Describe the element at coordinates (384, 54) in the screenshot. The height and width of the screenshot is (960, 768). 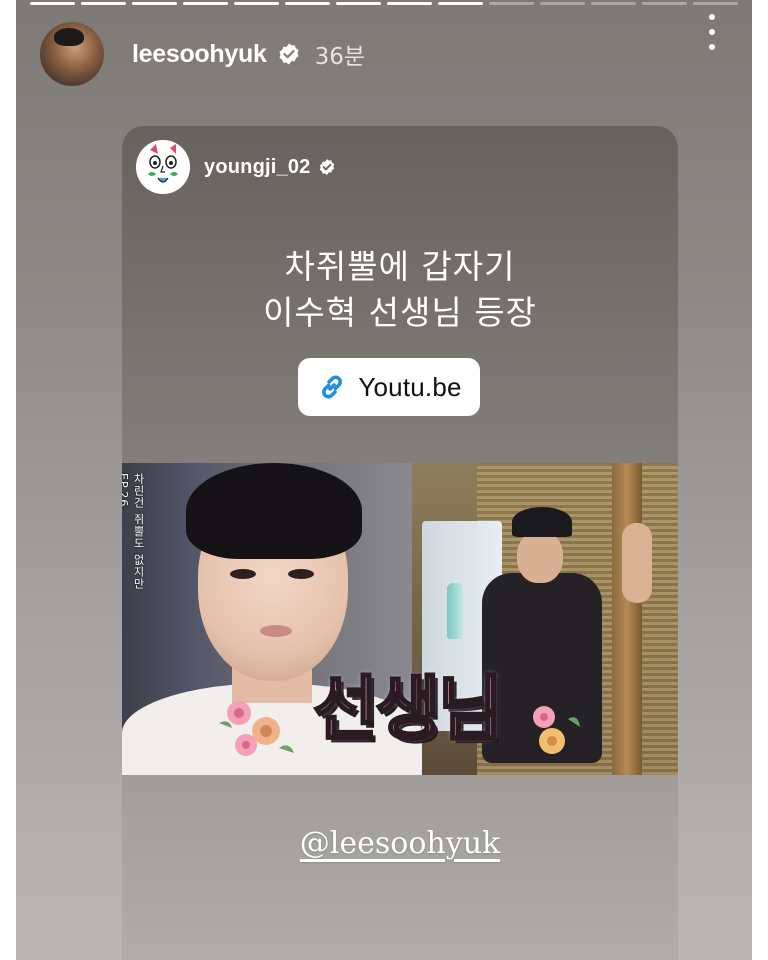
I see `story-header: leesoohyuk 36분` at that location.